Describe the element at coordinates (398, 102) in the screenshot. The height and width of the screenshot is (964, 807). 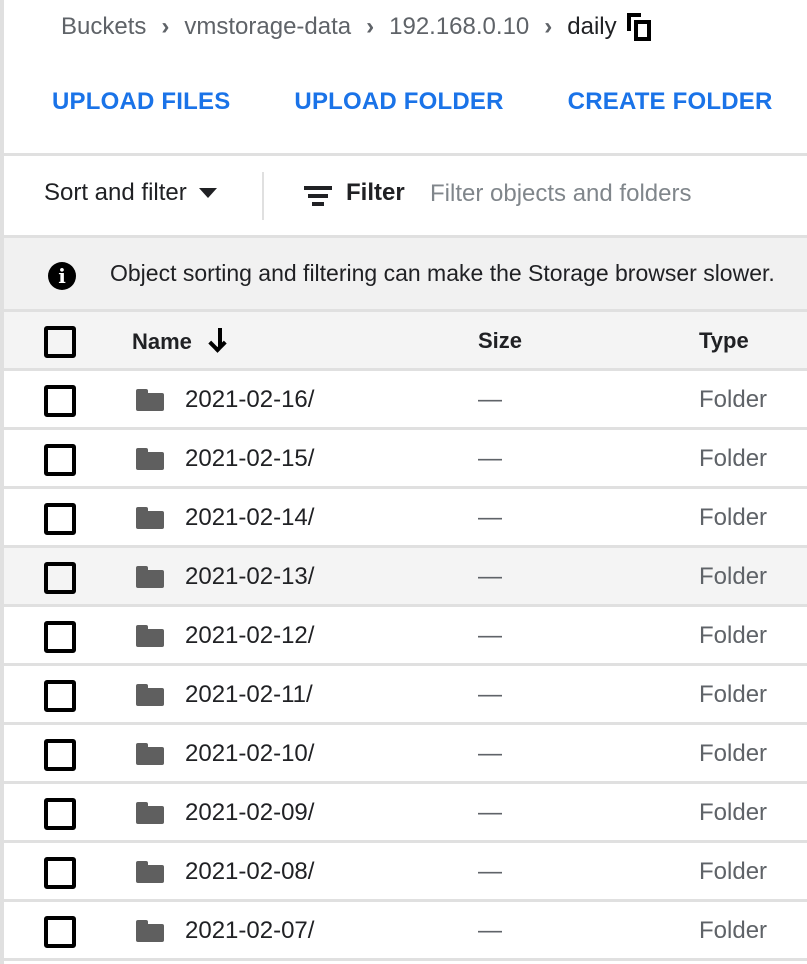
I see `upload-folder-button: UPLOAD FOLDER` at that location.